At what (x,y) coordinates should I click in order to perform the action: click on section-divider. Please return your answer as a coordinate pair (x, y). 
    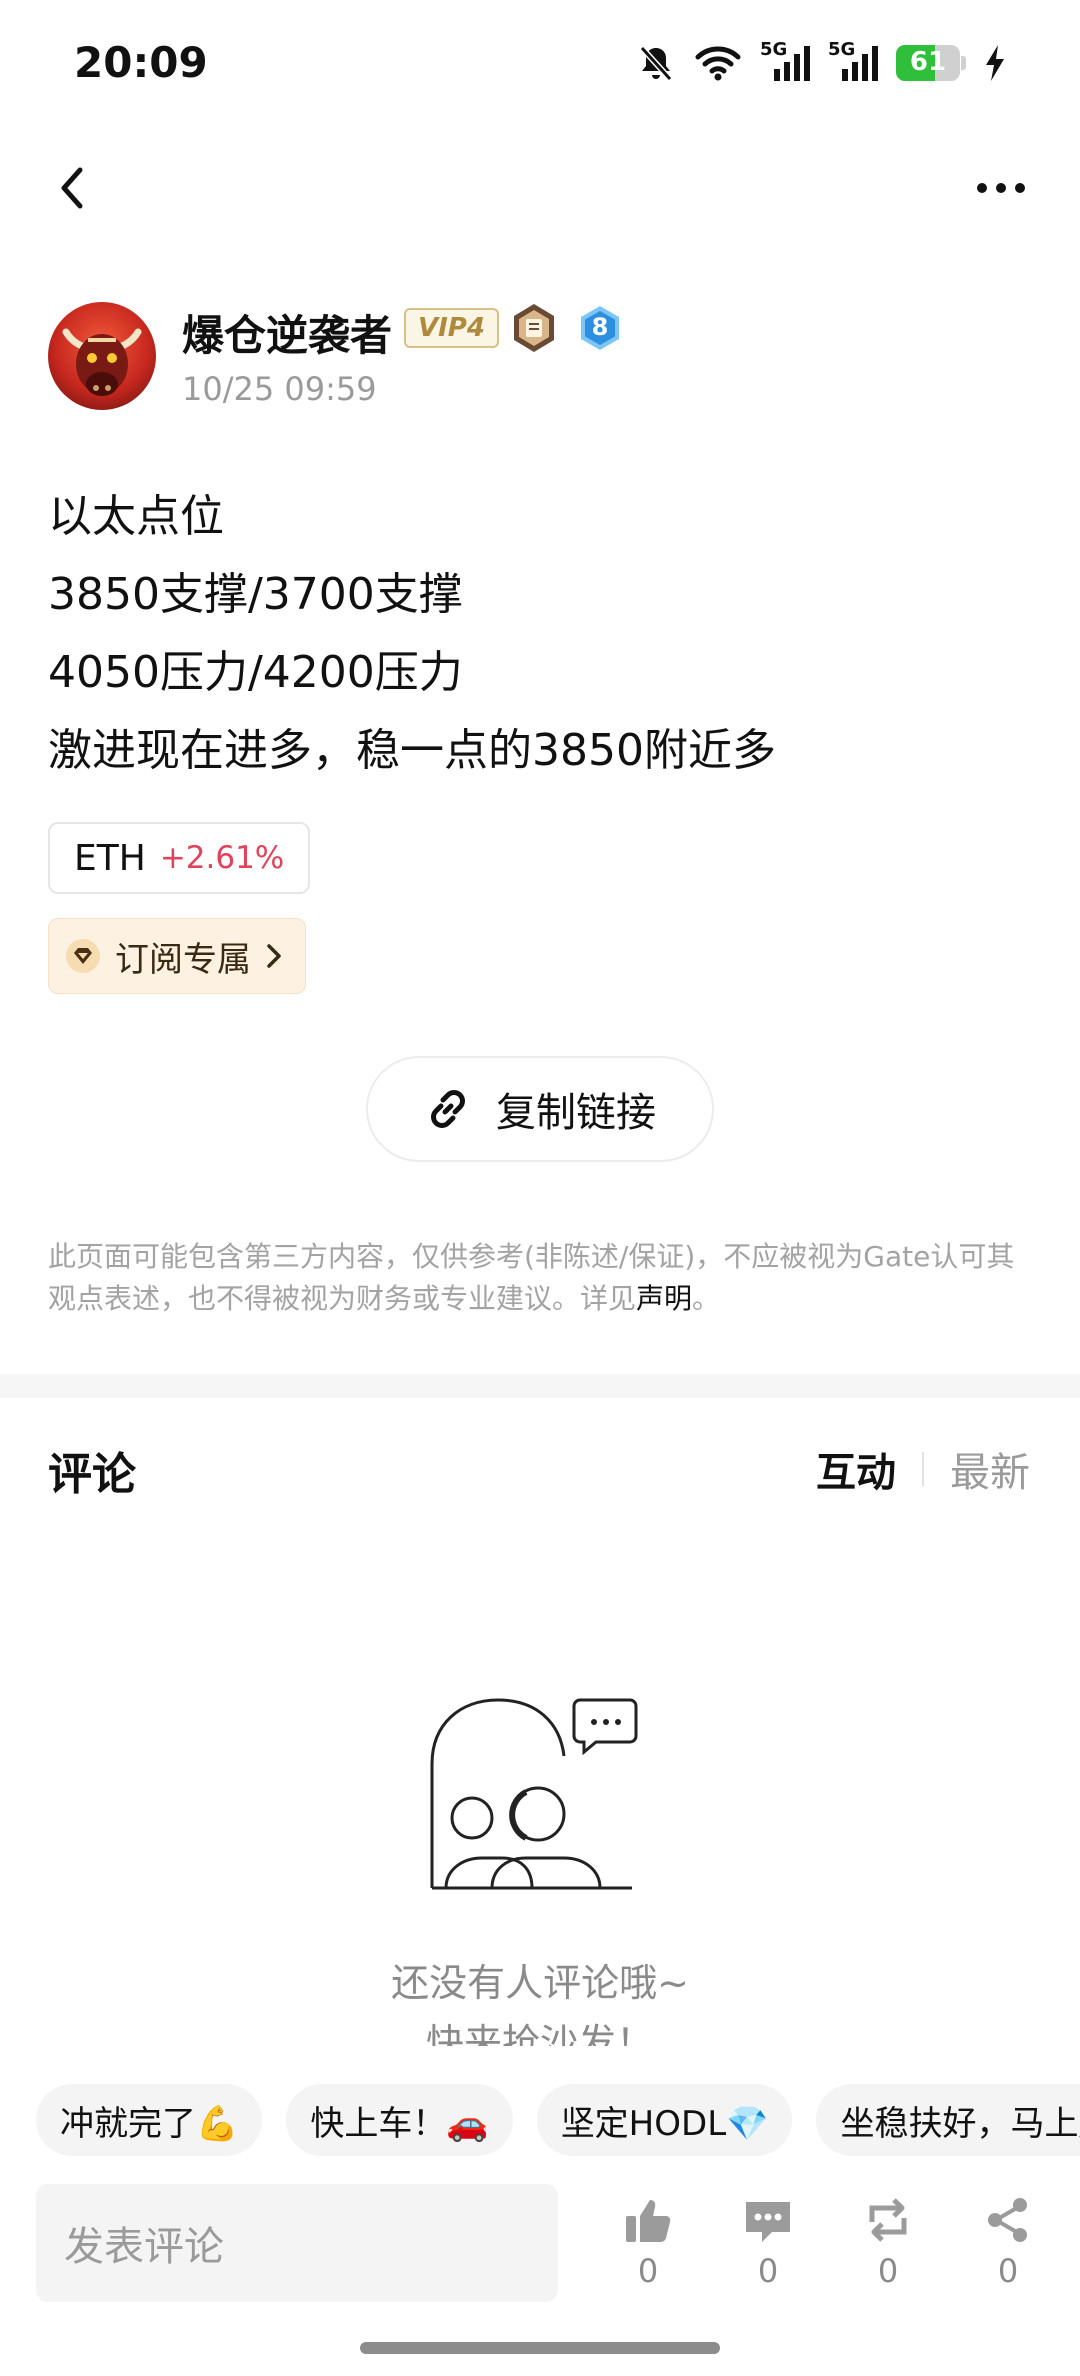
    Looking at the image, I should click on (540, 1386).